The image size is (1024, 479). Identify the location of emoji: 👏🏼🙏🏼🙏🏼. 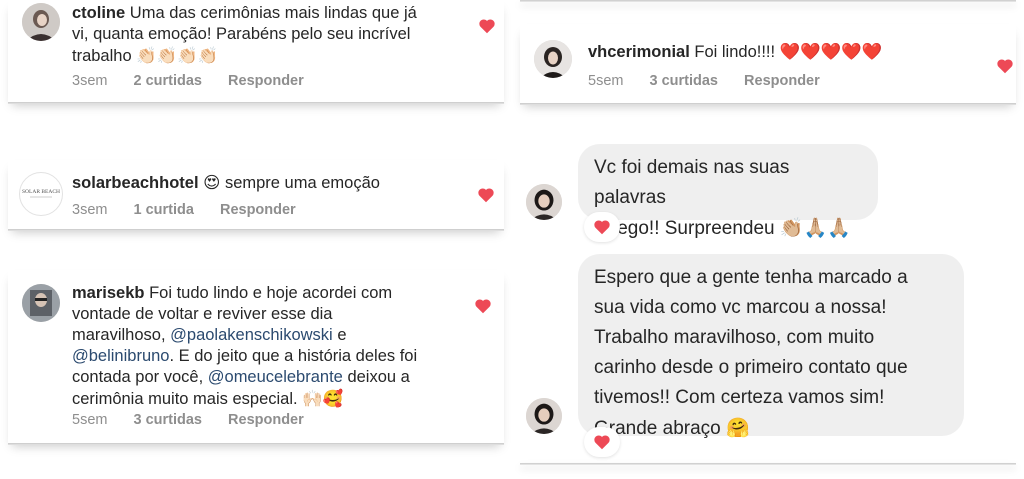
(815, 228).